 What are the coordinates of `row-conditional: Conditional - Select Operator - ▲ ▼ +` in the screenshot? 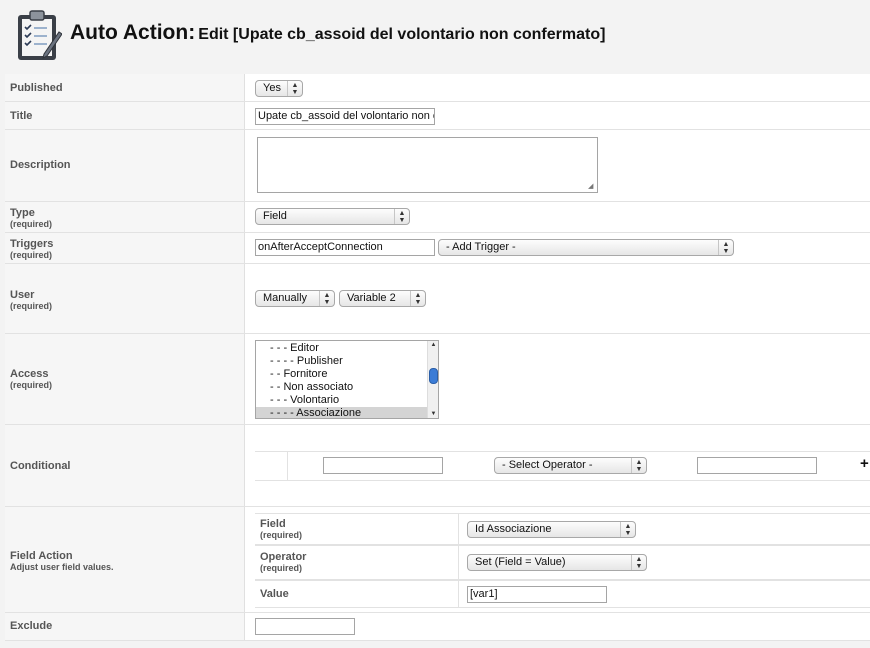 It's located at (437, 466).